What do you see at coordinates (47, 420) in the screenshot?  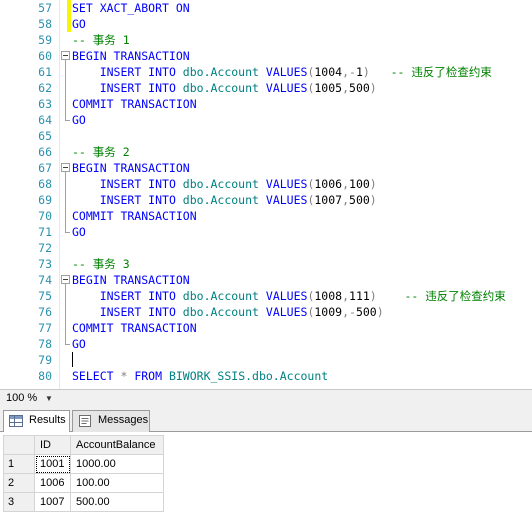 I see `tab-results-label: Results` at bounding box center [47, 420].